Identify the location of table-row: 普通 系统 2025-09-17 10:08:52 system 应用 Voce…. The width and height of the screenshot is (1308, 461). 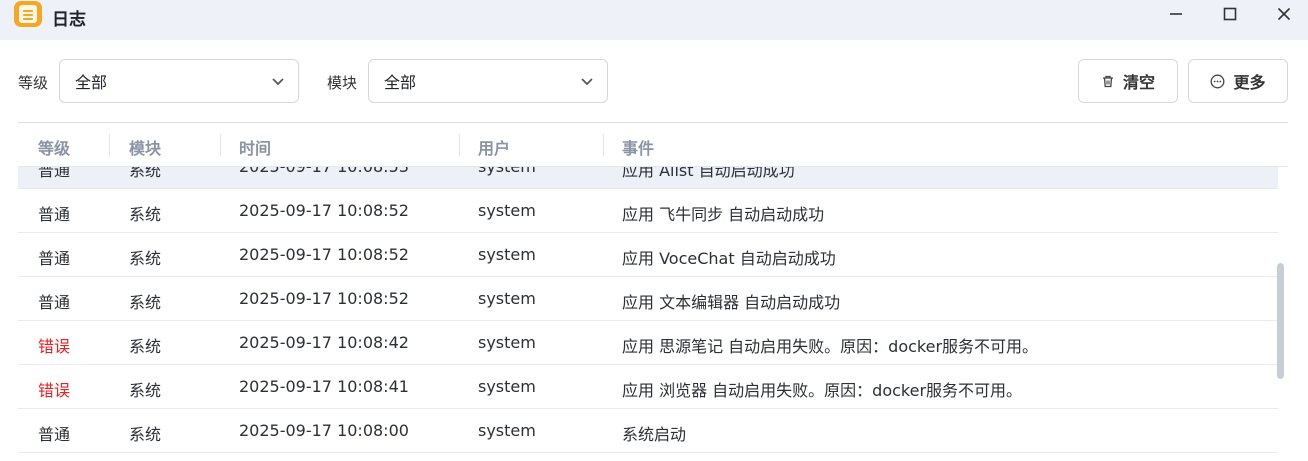
(648, 255).